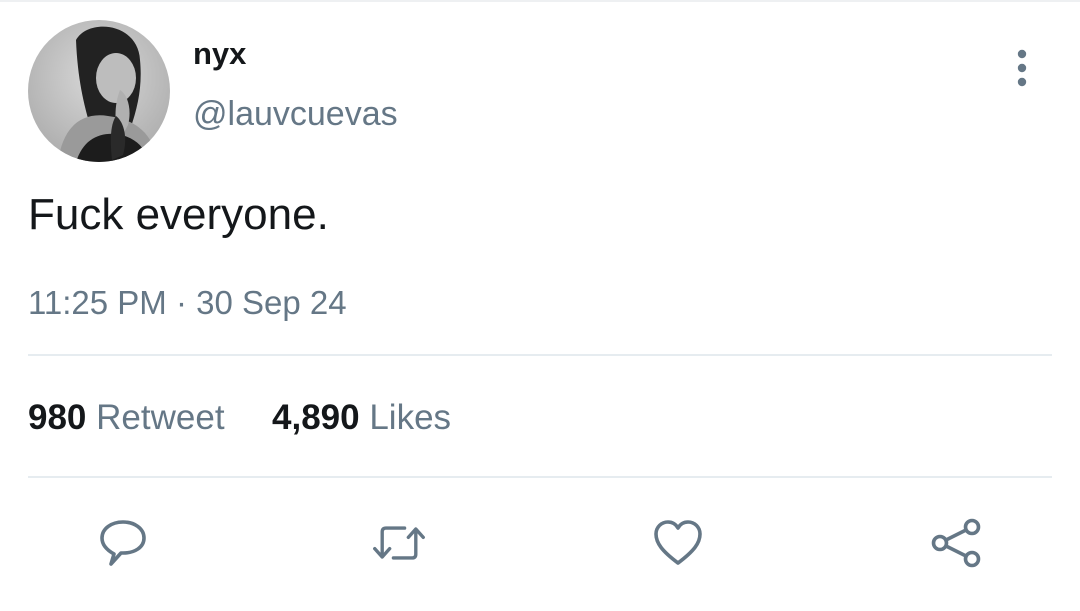 The width and height of the screenshot is (1080, 611). What do you see at coordinates (178, 214) in the screenshot?
I see `tweet-text: Fuck everyone.` at bounding box center [178, 214].